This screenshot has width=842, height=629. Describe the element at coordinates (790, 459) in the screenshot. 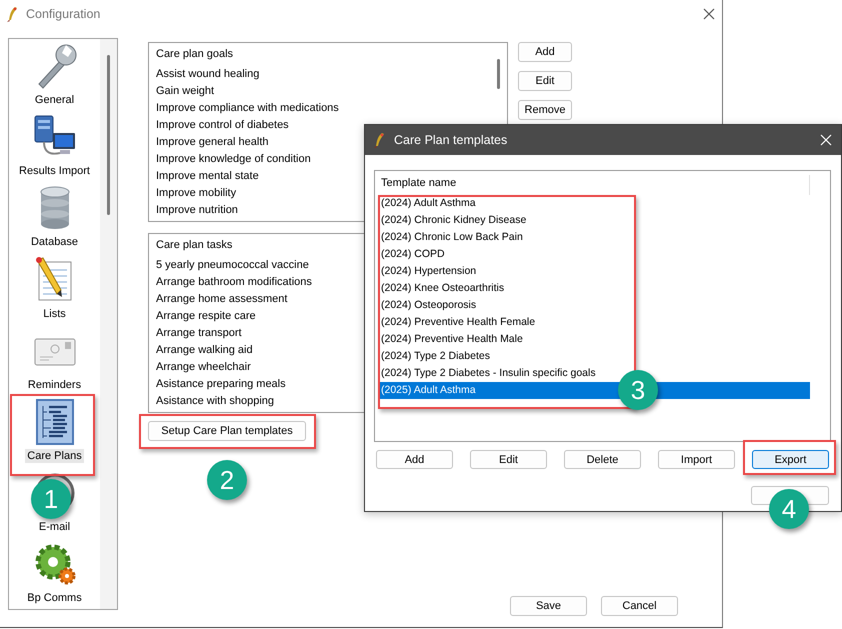

I see `dialog-button: Export` at that location.